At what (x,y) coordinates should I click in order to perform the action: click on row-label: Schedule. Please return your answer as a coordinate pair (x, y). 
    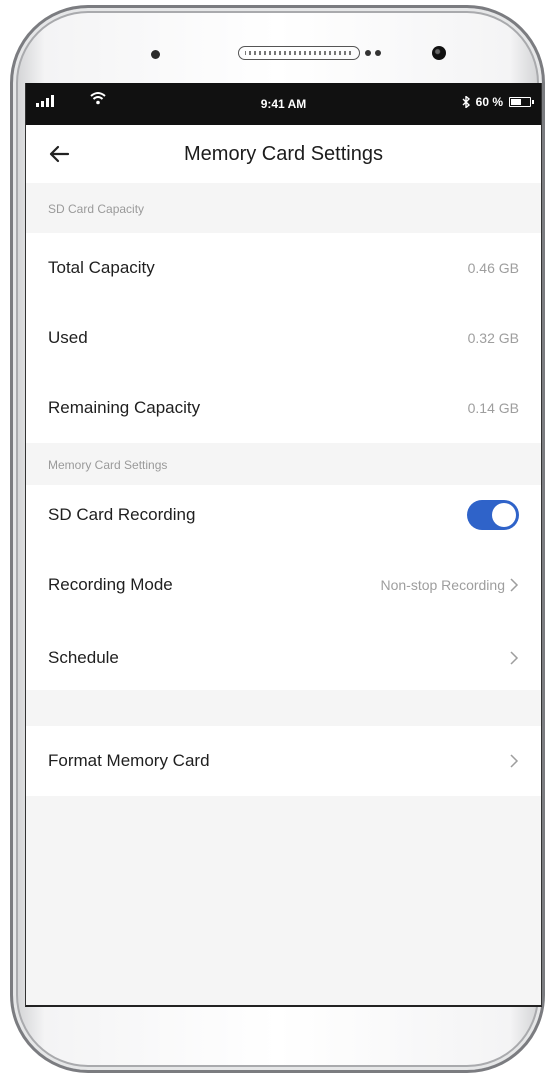
    Looking at the image, I should click on (83, 657).